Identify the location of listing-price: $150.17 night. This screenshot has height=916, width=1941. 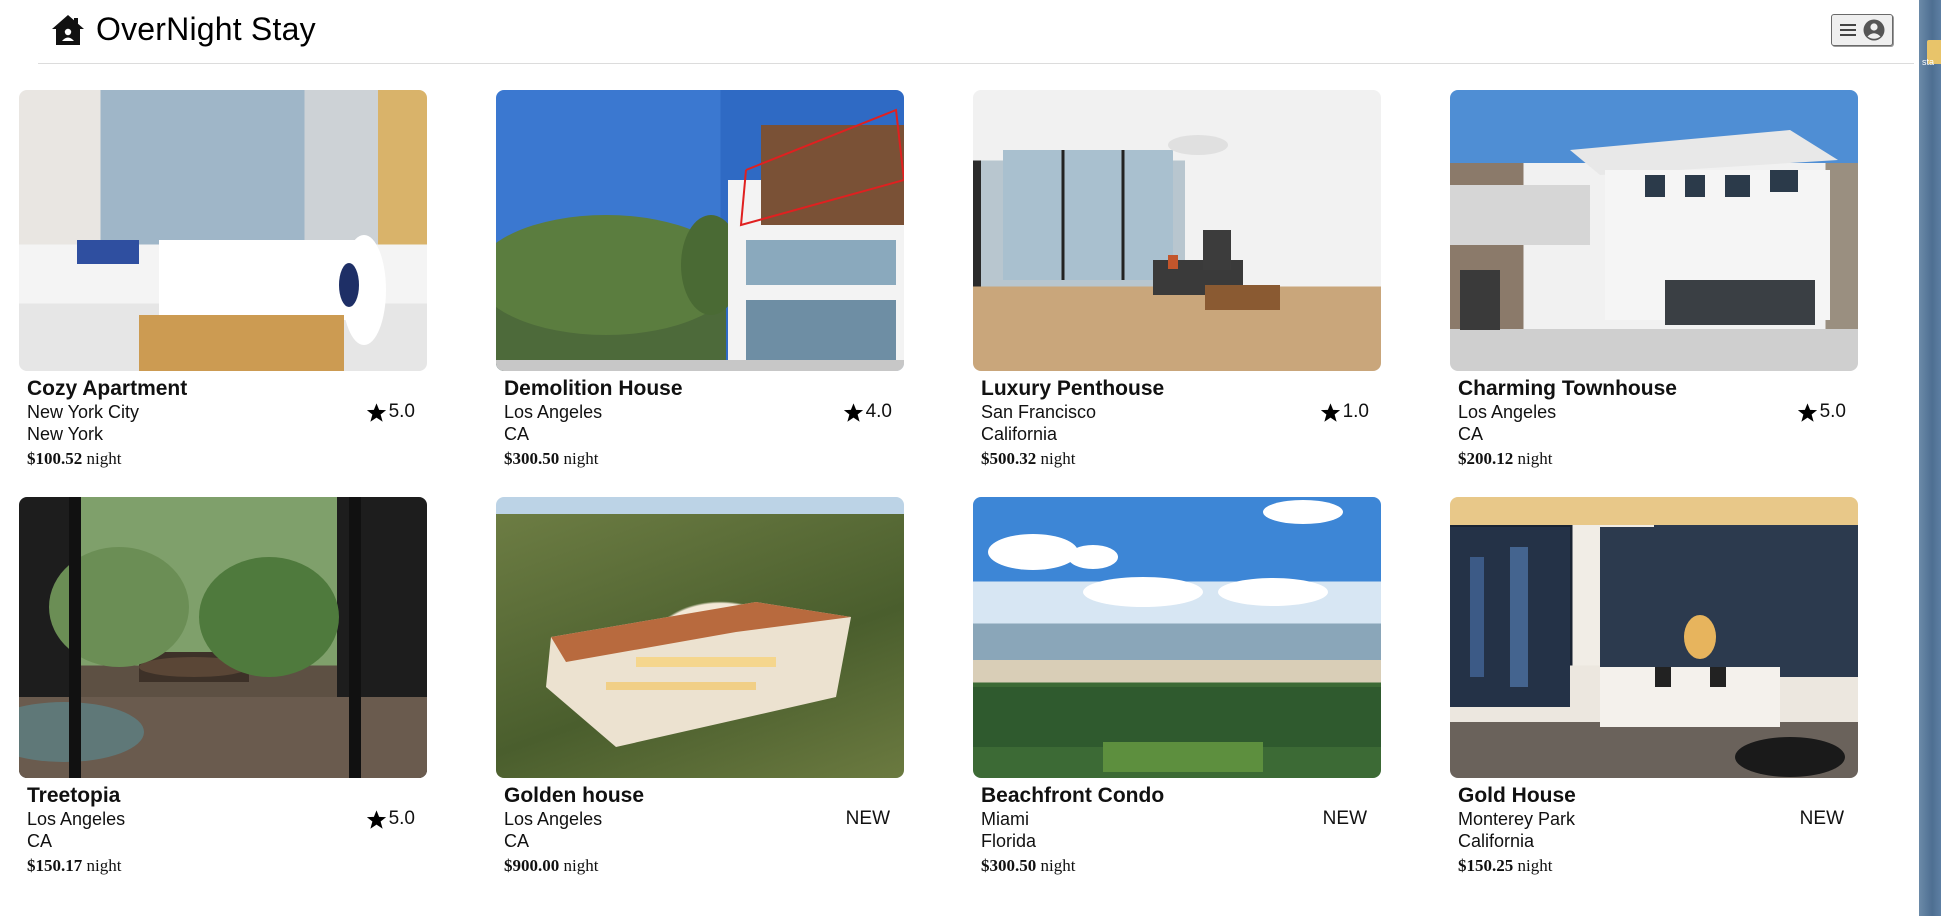
(74, 866).